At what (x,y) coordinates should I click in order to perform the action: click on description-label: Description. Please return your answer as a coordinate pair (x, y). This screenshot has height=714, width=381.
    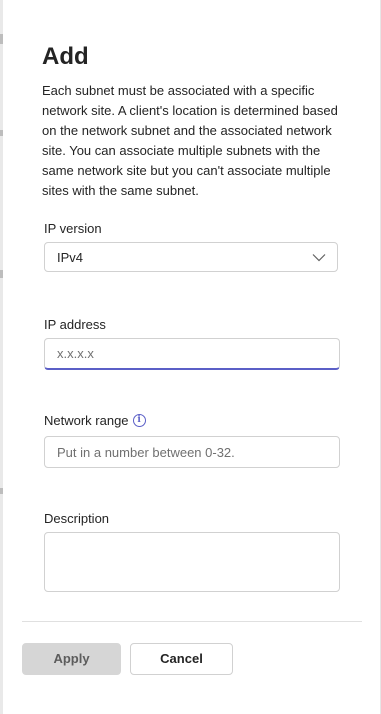
    Looking at the image, I should click on (77, 518).